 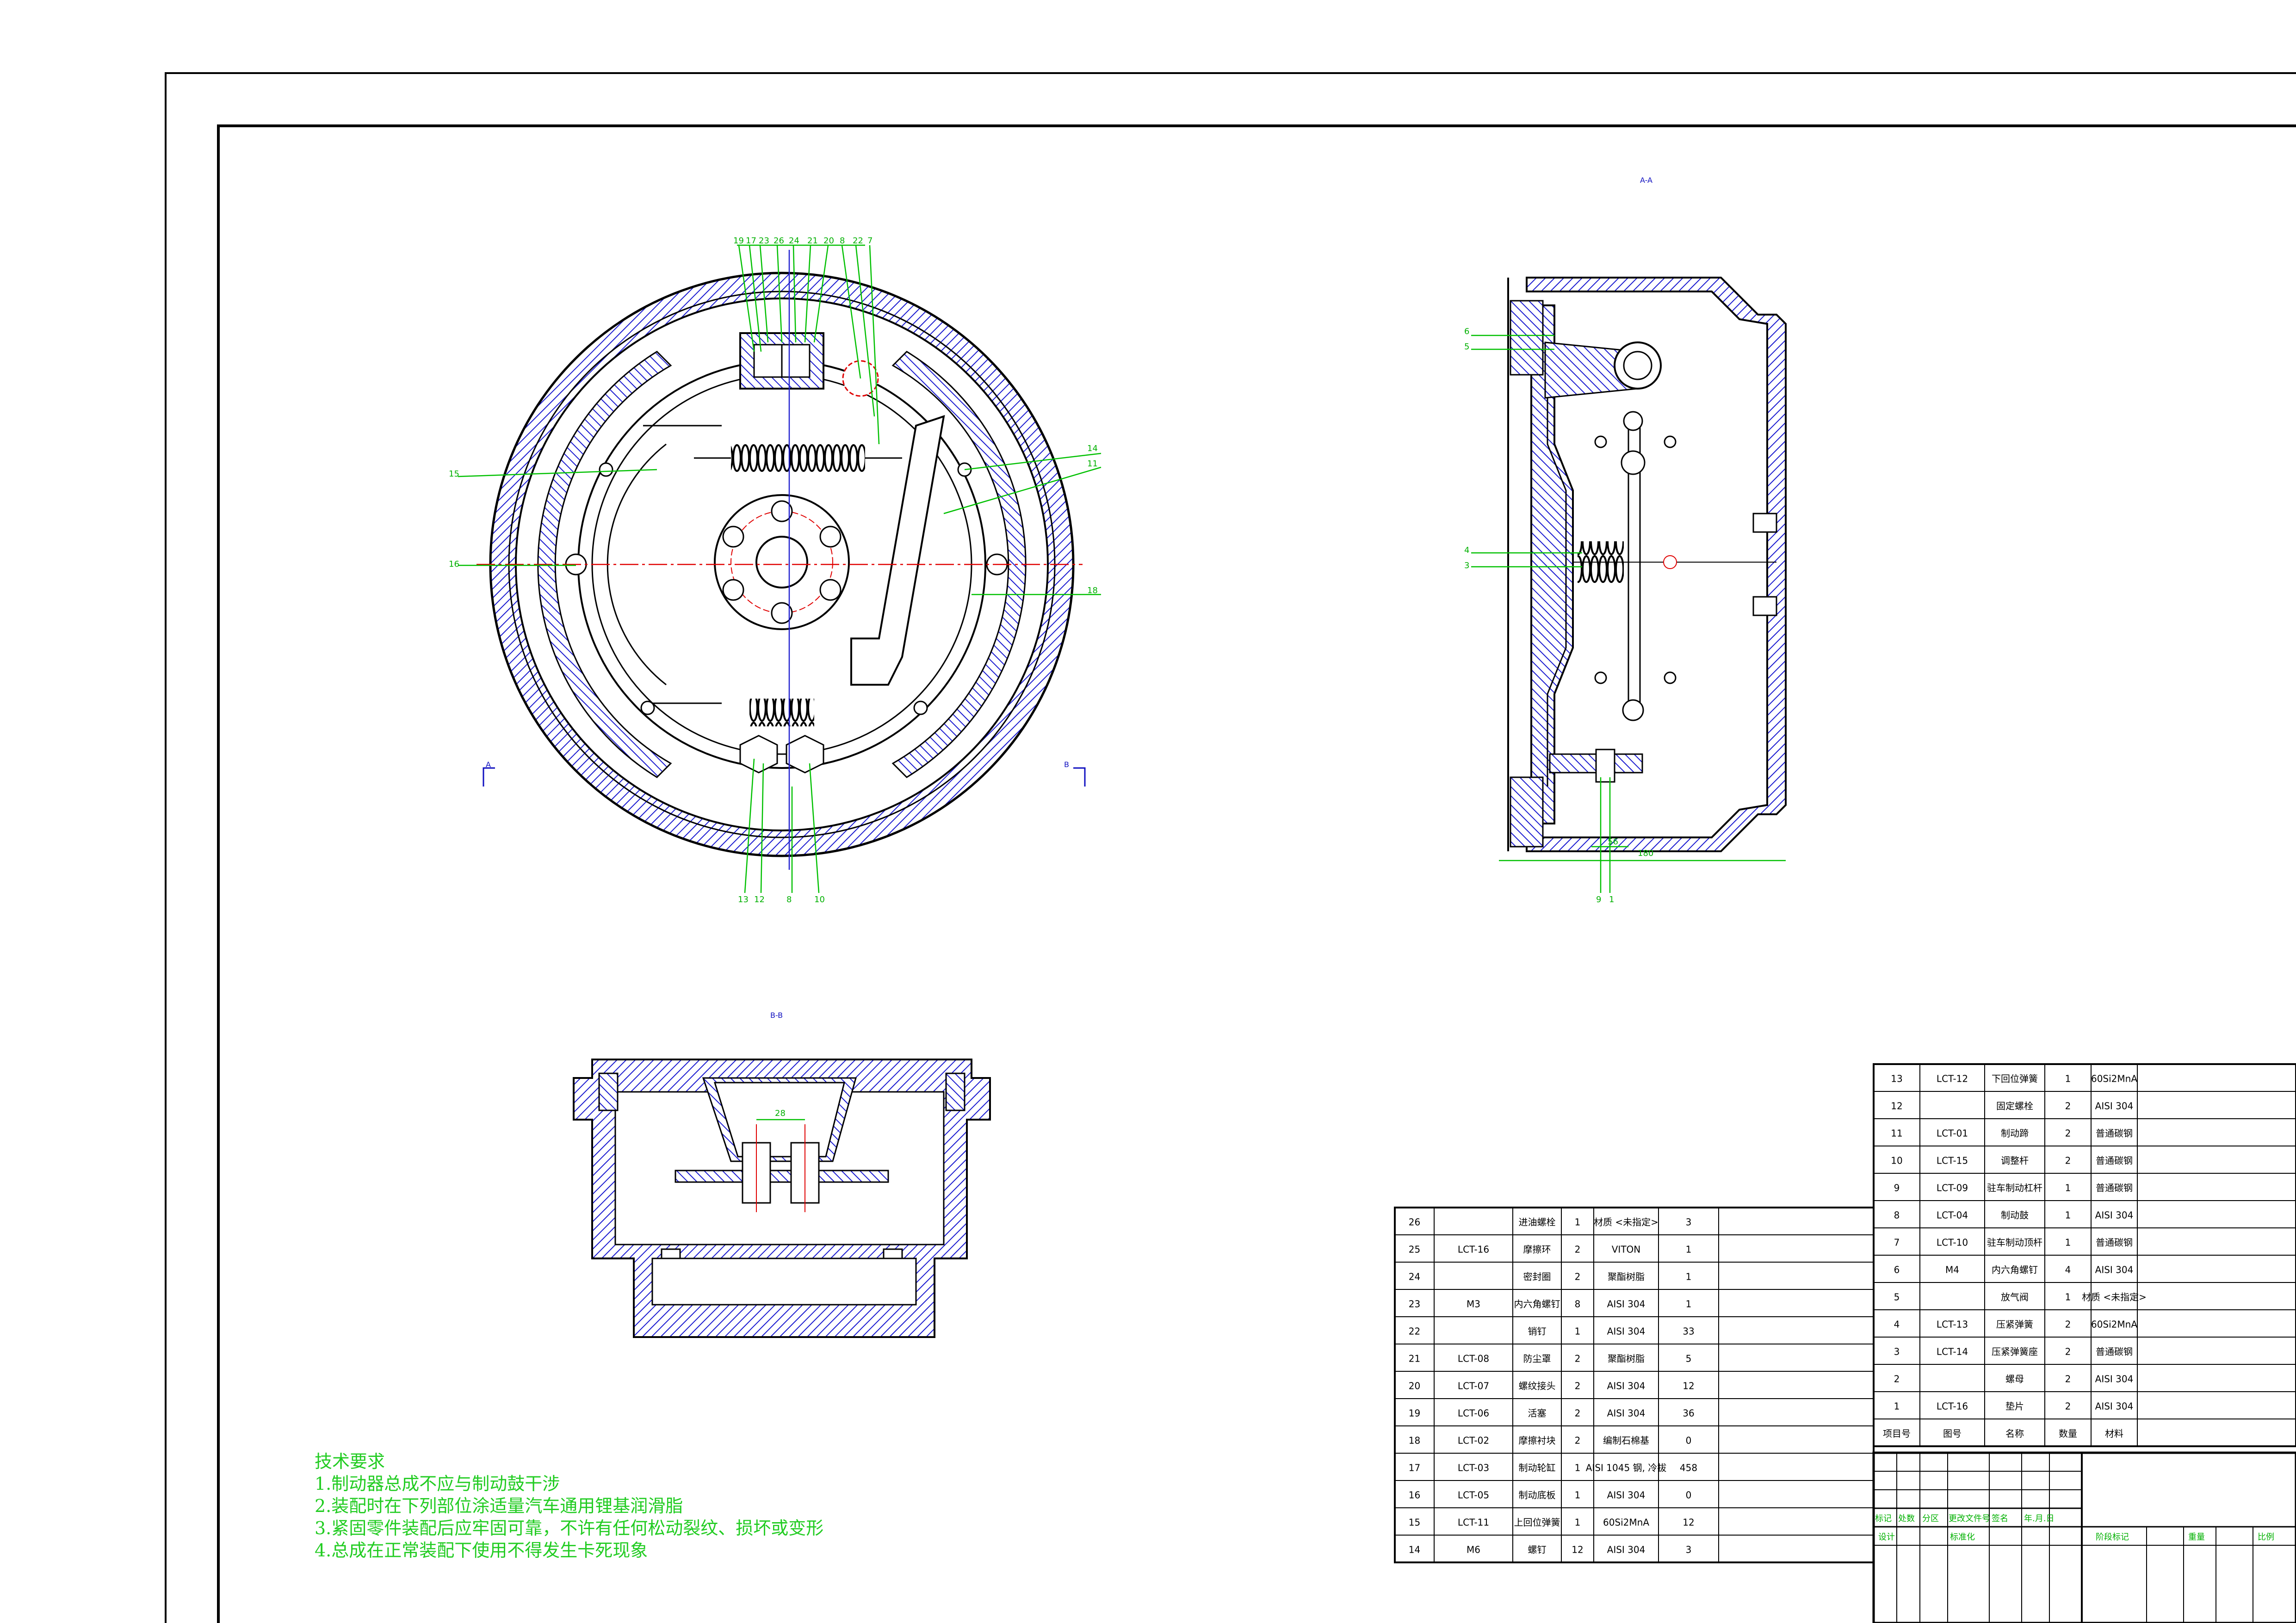 What do you see at coordinates (1626, 1249) in the screenshot?
I see `bom-cell: VITON` at bounding box center [1626, 1249].